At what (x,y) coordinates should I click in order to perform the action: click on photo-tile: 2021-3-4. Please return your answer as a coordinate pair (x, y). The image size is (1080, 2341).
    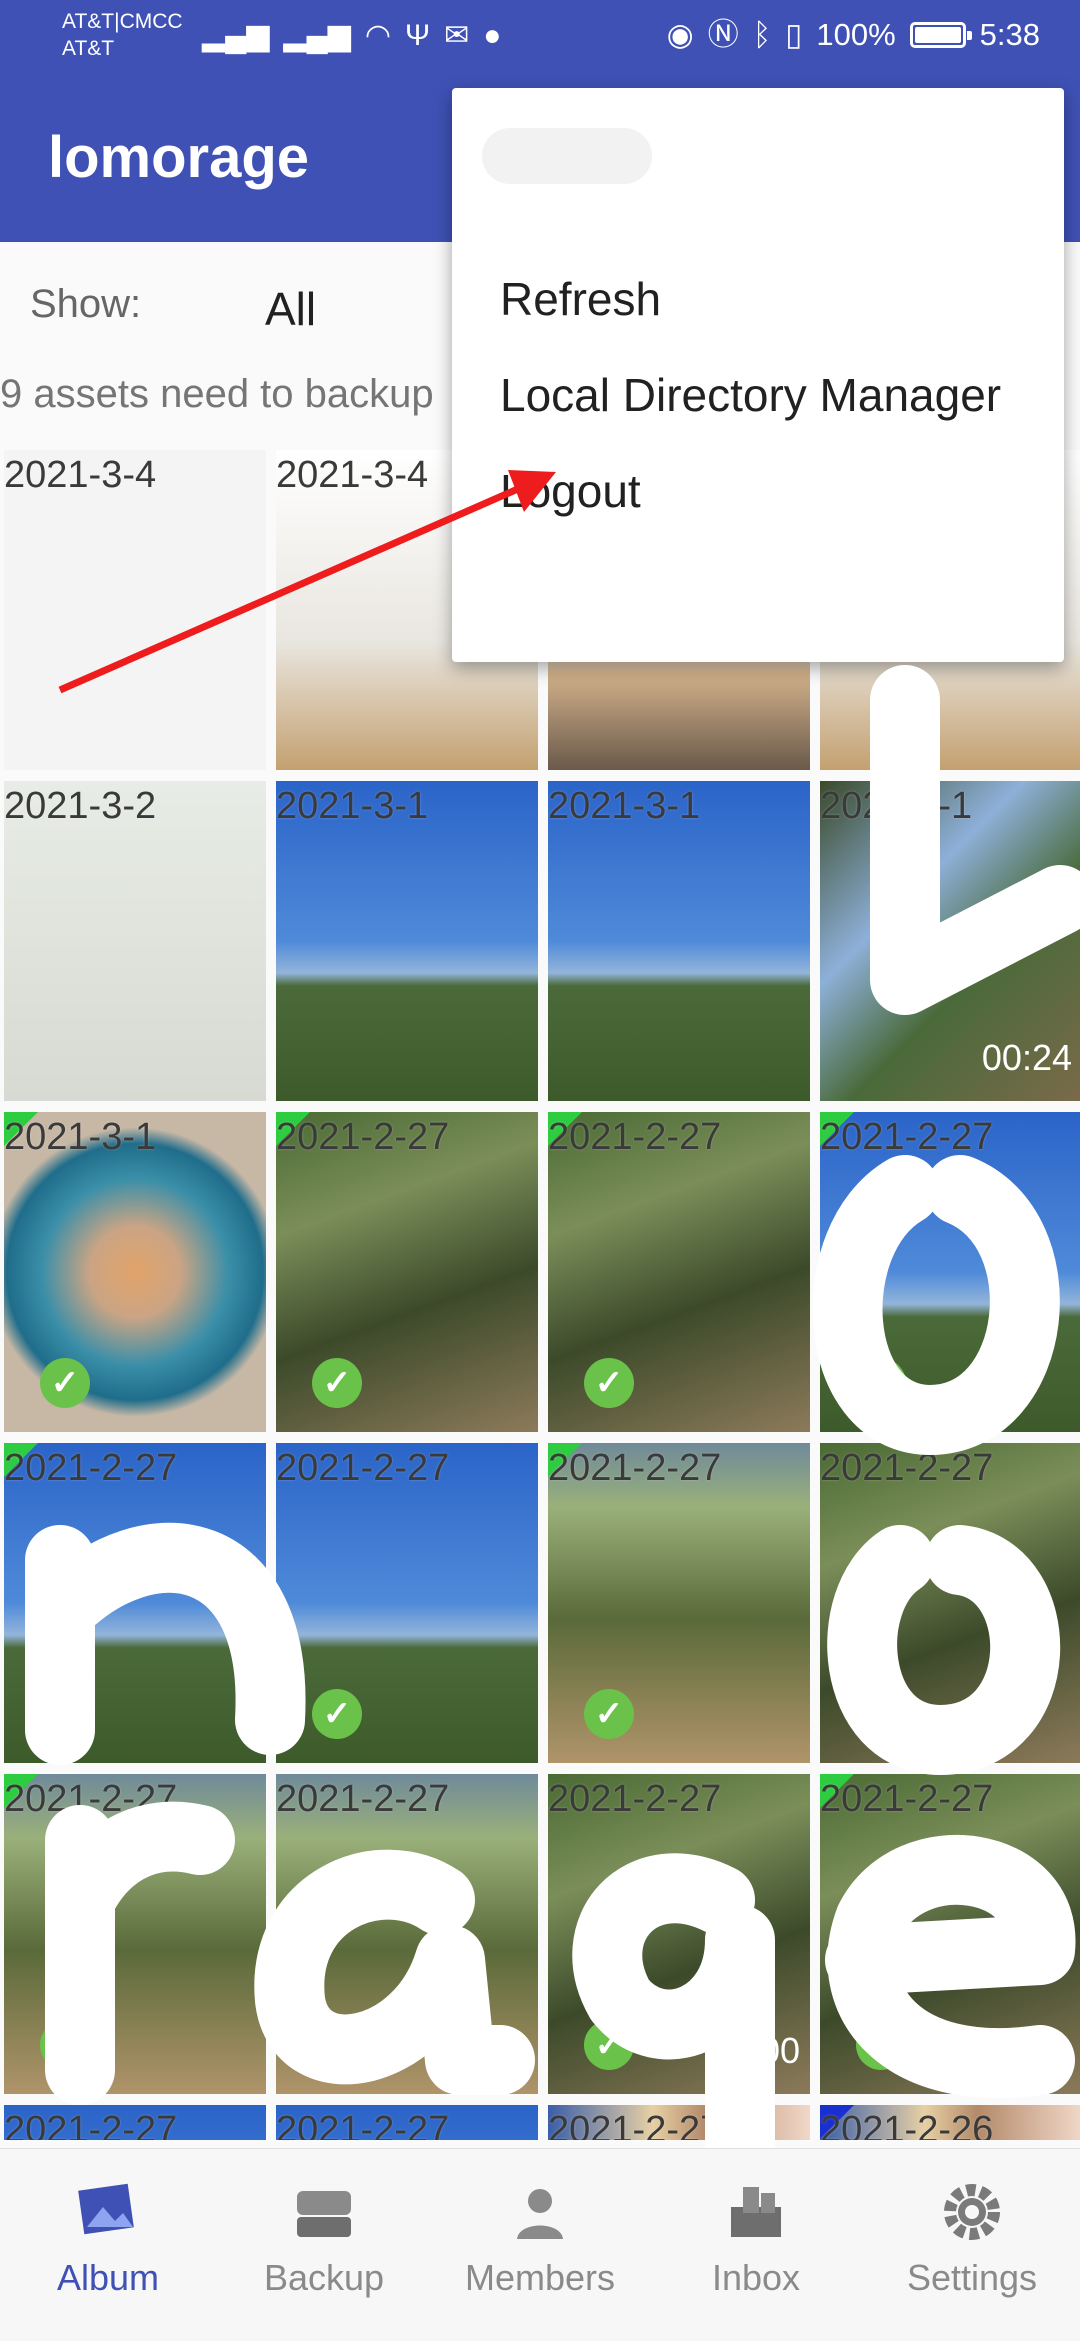
    Looking at the image, I should click on (135, 610).